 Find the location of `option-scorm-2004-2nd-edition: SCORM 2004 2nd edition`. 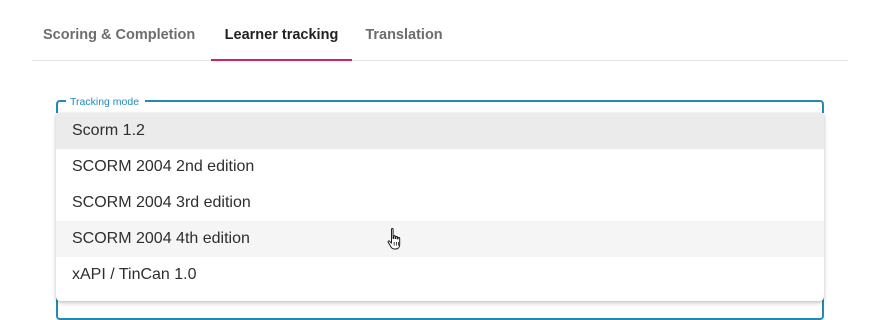

option-scorm-2004-2nd-edition: SCORM 2004 2nd edition is located at coordinates (440, 167).